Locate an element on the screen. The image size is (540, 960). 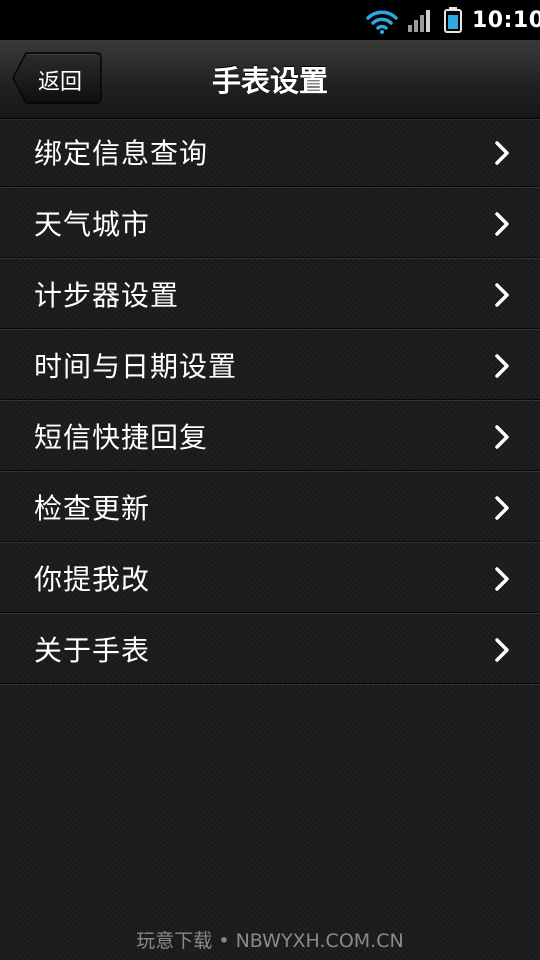
menu-item-label: 短信快捷回复 is located at coordinates (121, 437).